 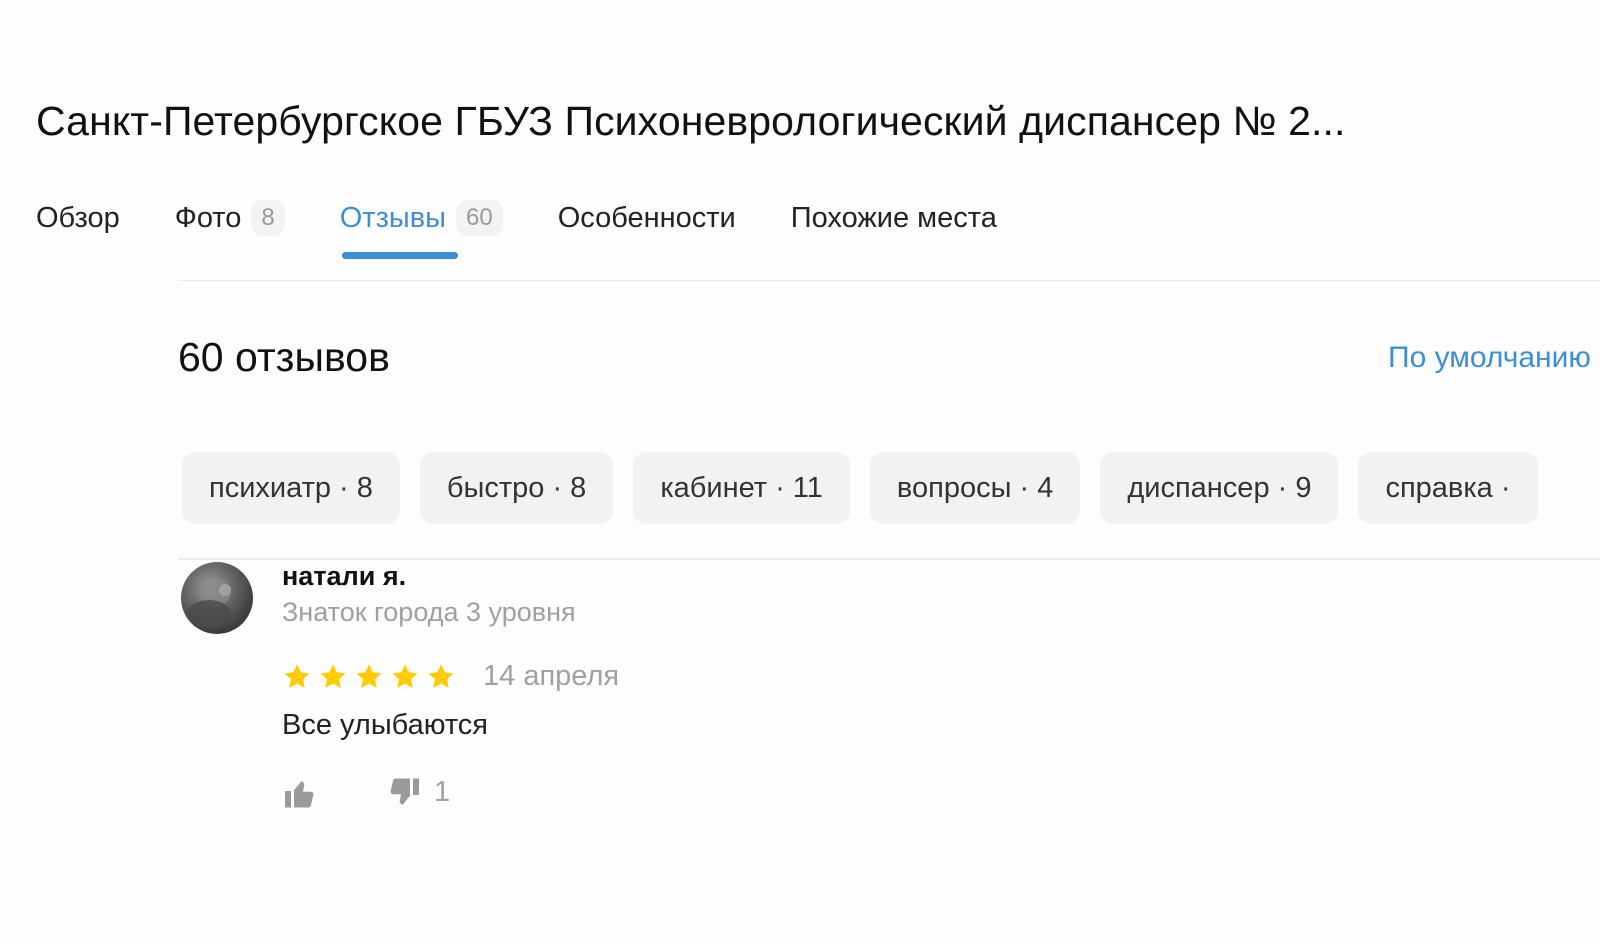 I want to click on author-name: натали я., so click(x=344, y=576).